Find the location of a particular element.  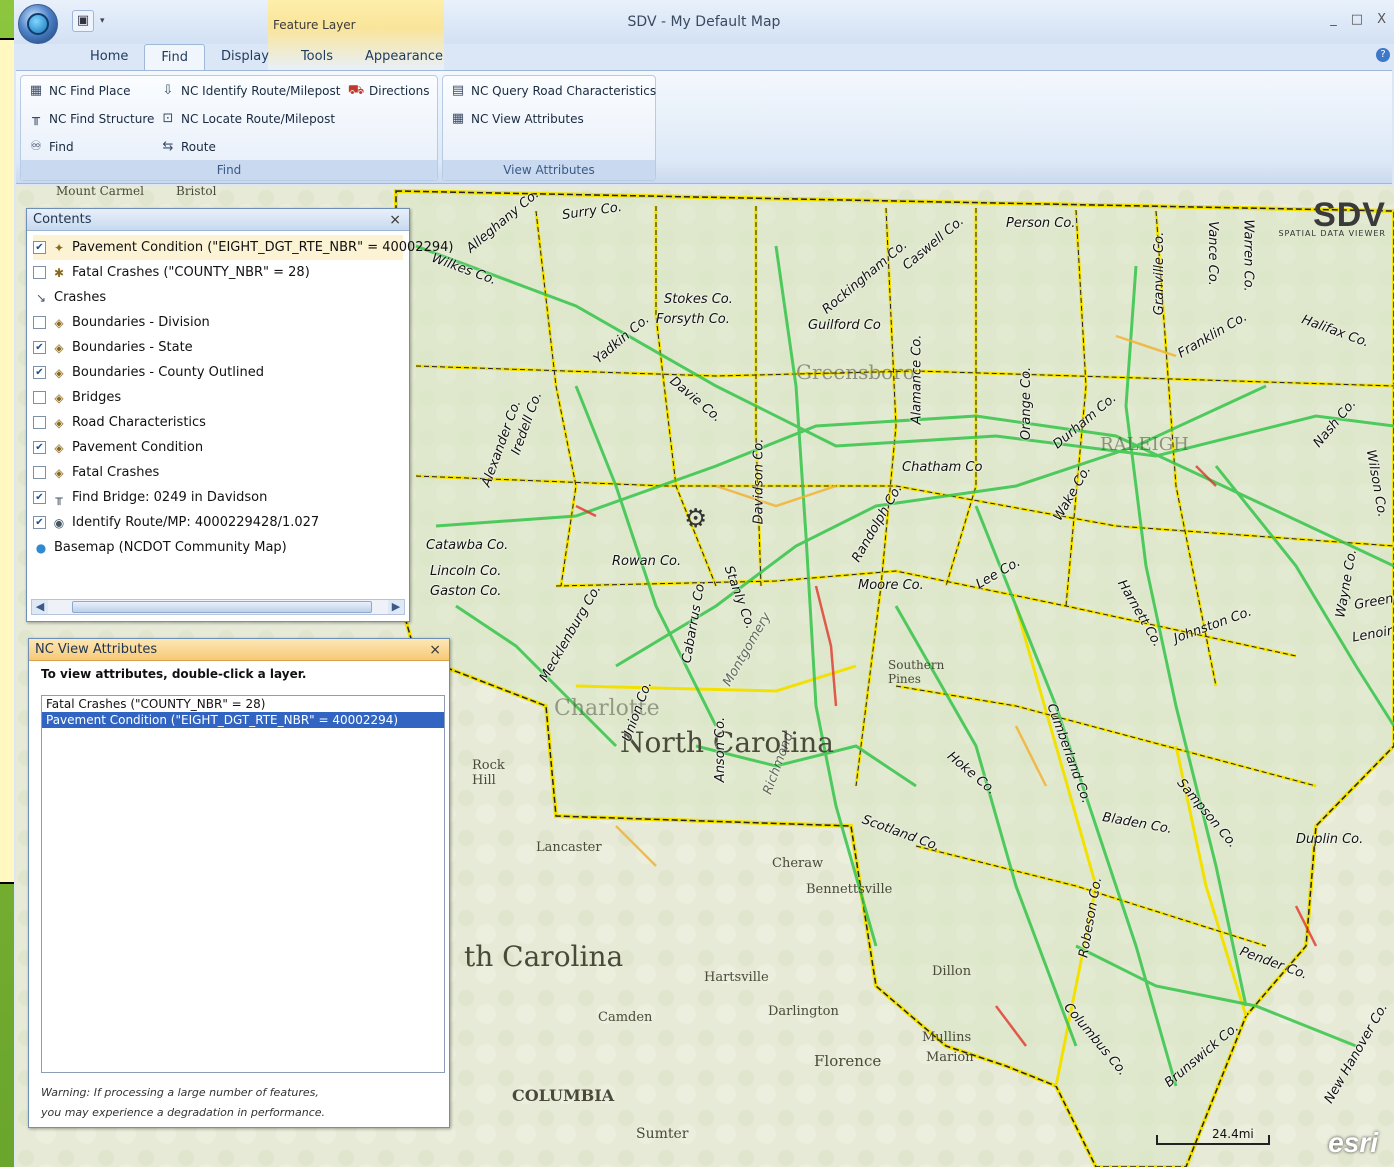

layer-item: ✱ Fatal Crashes ("COUNTY_NBR" = 28) is located at coordinates (218, 272).